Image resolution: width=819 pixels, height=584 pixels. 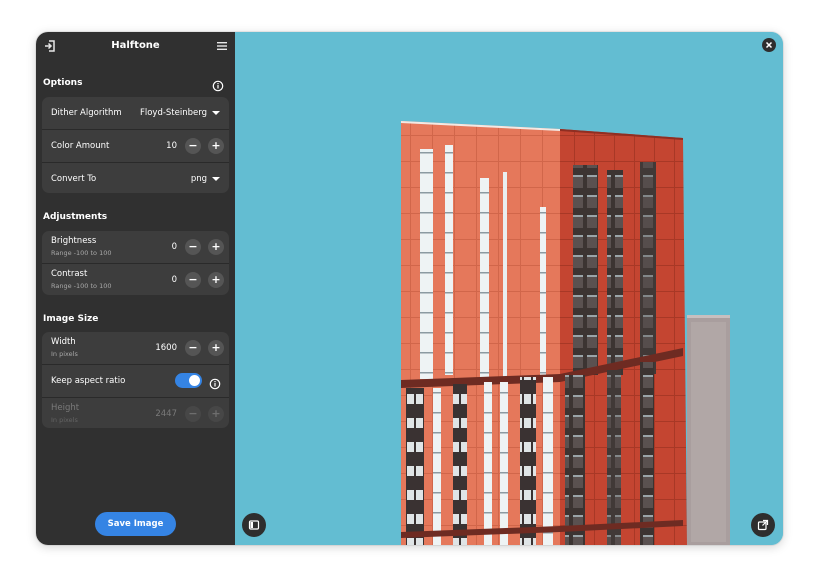 What do you see at coordinates (65, 408) in the screenshot?
I see `height-label: Height` at bounding box center [65, 408].